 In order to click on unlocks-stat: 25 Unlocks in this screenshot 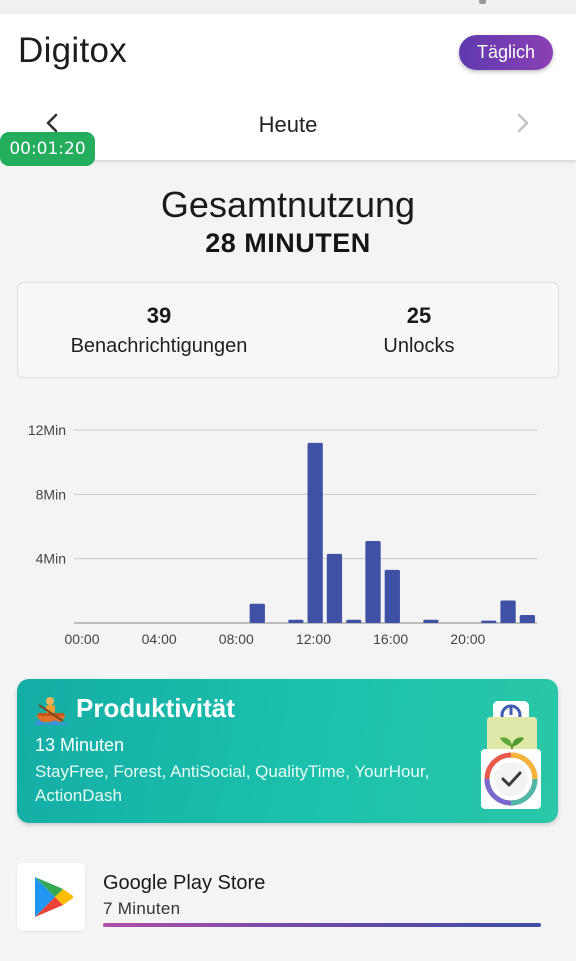, I will do `click(419, 330)`.